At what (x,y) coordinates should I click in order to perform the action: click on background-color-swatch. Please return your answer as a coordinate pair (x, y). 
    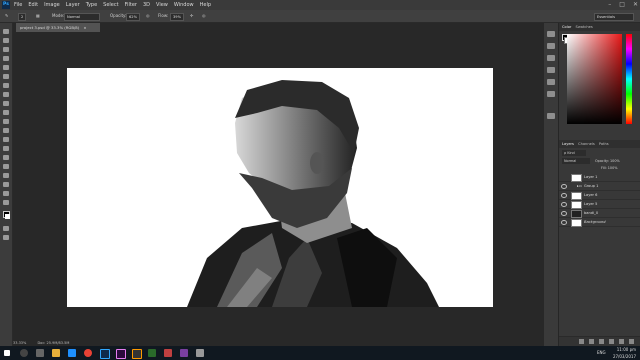
    Looking at the image, I should click on (7, 216).